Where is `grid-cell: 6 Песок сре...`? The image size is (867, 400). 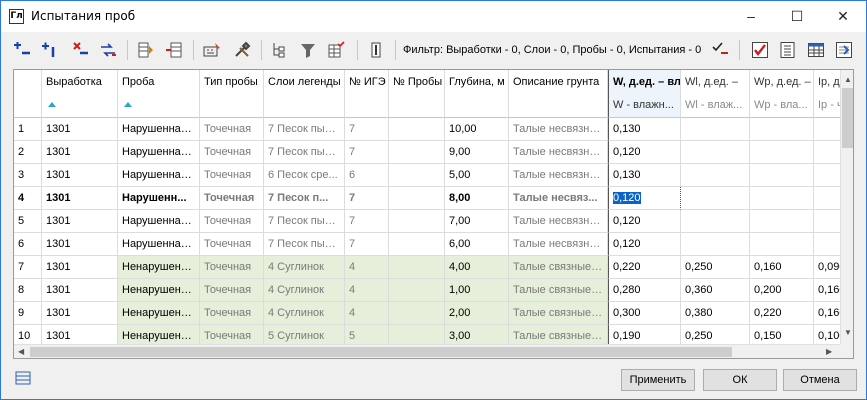 grid-cell: 6 Песок сре... is located at coordinates (304, 175).